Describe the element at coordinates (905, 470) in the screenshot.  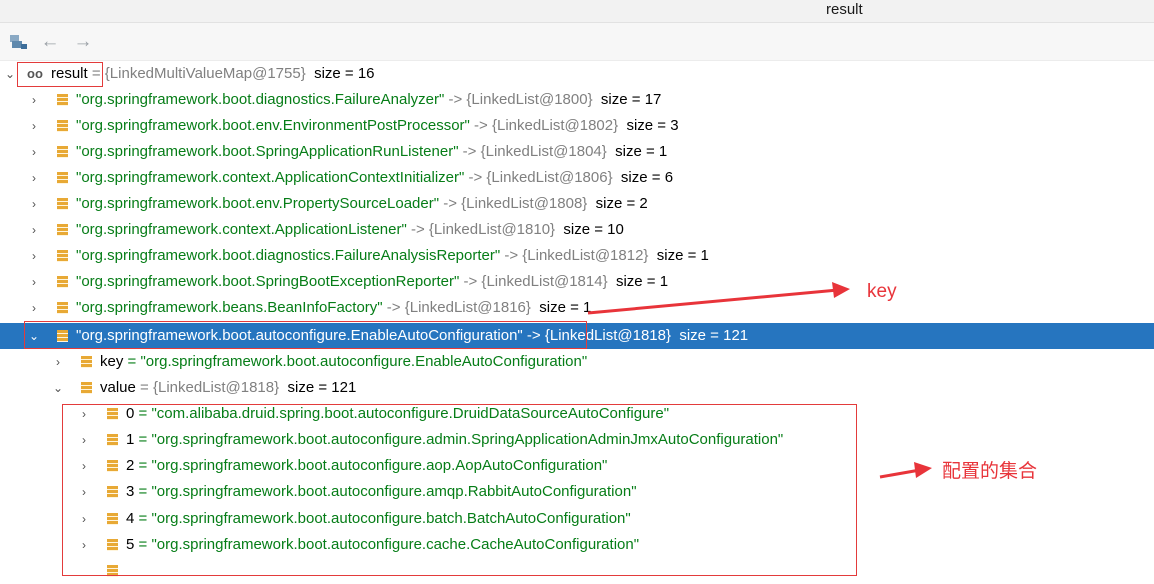
I see `arrow-to-collection` at that location.